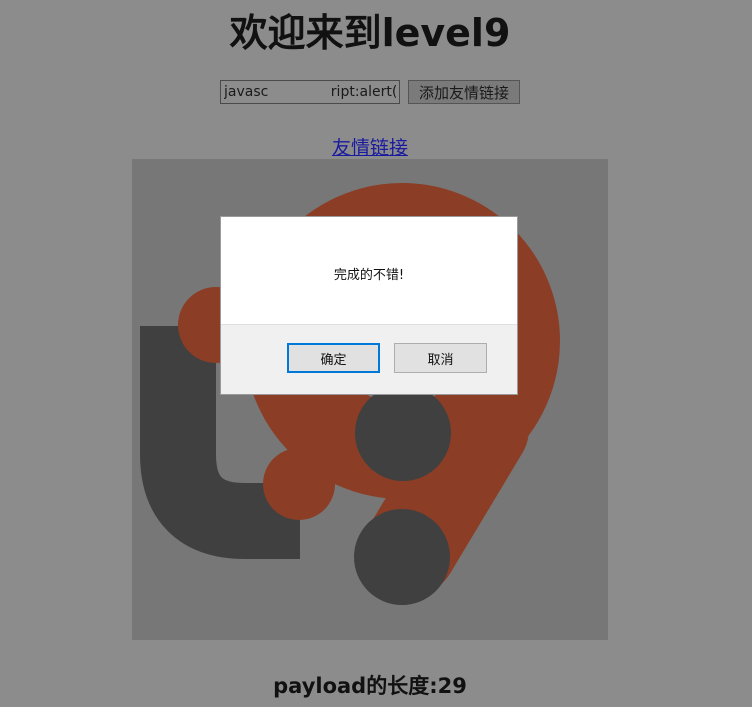 This screenshot has width=752, height=707. What do you see at coordinates (370, 33) in the screenshot?
I see `page-title: 欢迎来到level9` at bounding box center [370, 33].